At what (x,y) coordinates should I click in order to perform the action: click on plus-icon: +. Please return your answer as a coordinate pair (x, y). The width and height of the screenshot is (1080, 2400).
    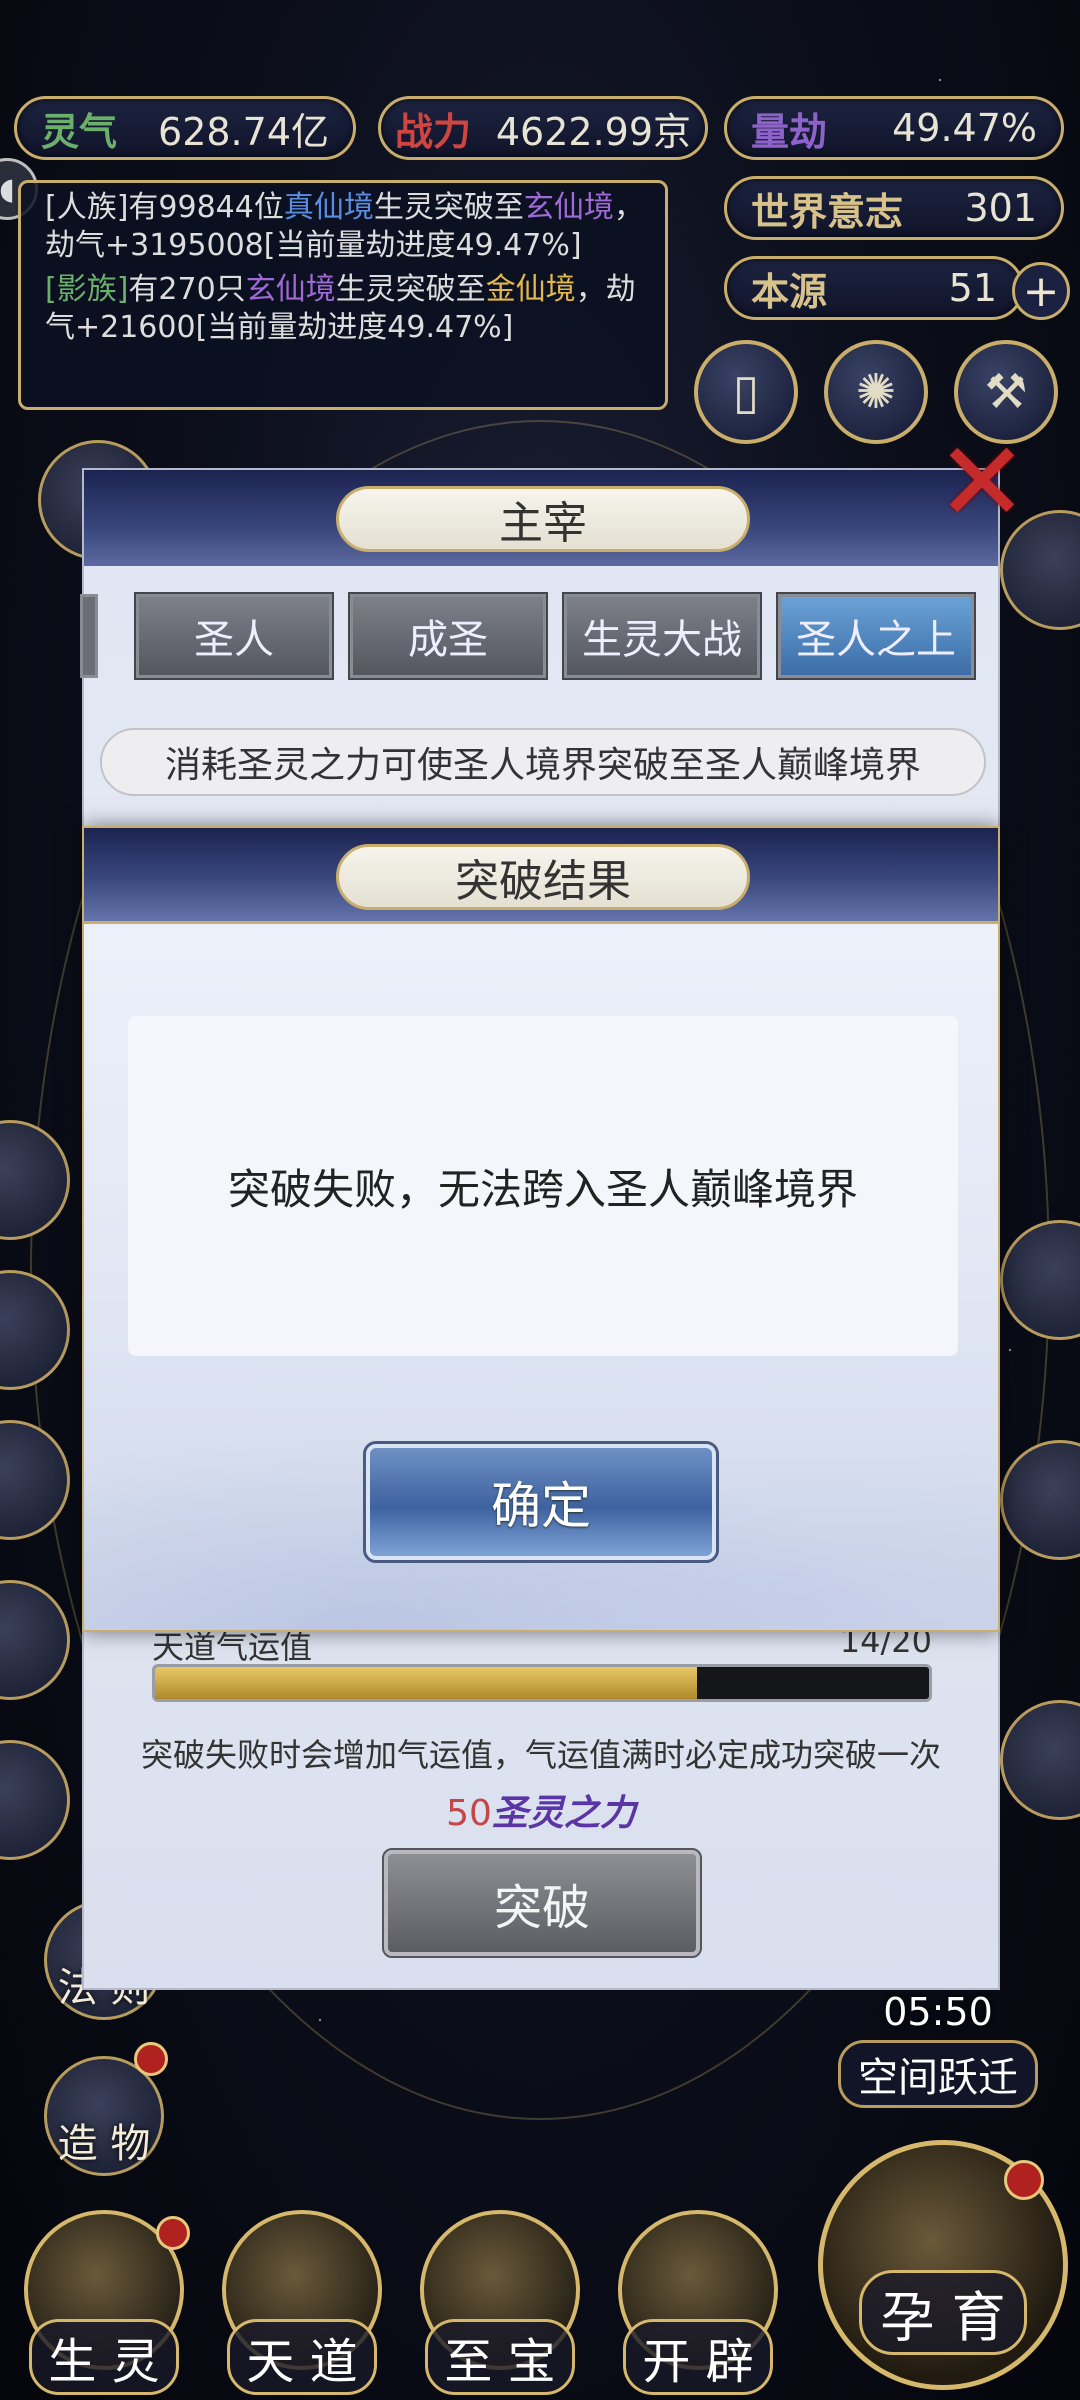
    Looking at the image, I should click on (1041, 291).